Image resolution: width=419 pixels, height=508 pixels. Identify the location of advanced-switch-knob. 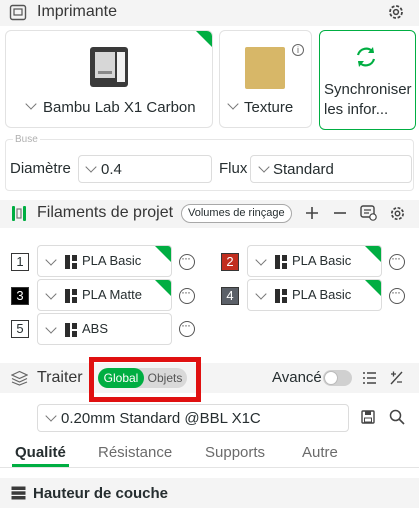
(331, 378).